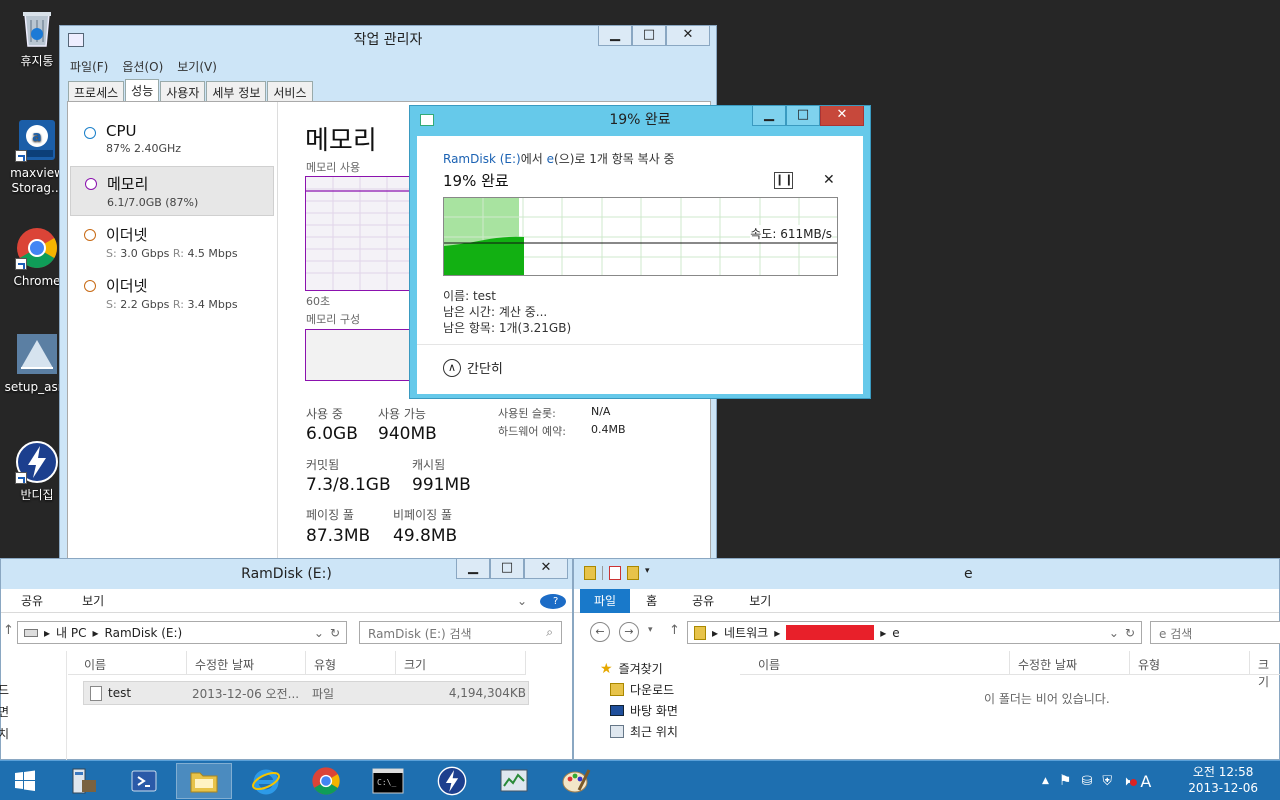 Image resolution: width=1280 pixels, height=800 pixels. What do you see at coordinates (324, 414) in the screenshot?
I see `in-use-label: 사용 중` at bounding box center [324, 414].